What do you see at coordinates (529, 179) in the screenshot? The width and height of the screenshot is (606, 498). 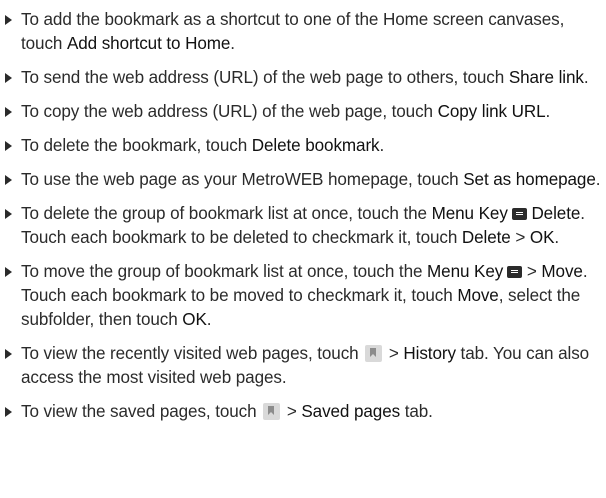 I see `item-bold-text: Set as homepage` at bounding box center [529, 179].